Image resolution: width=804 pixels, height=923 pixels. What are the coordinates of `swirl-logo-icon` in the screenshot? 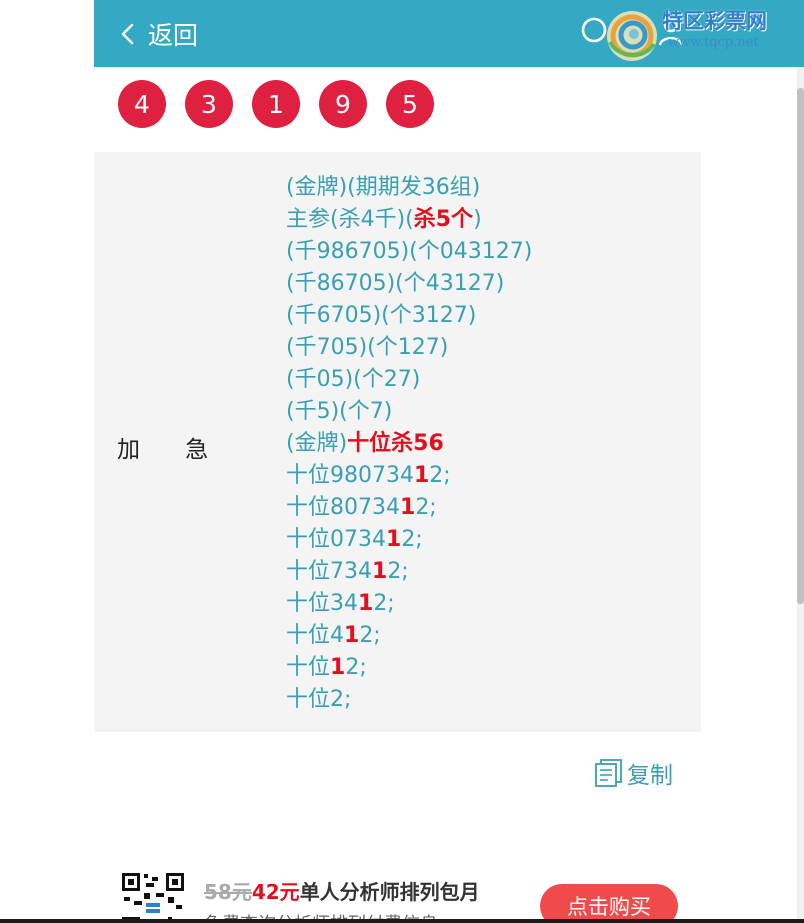 It's located at (632, 36).